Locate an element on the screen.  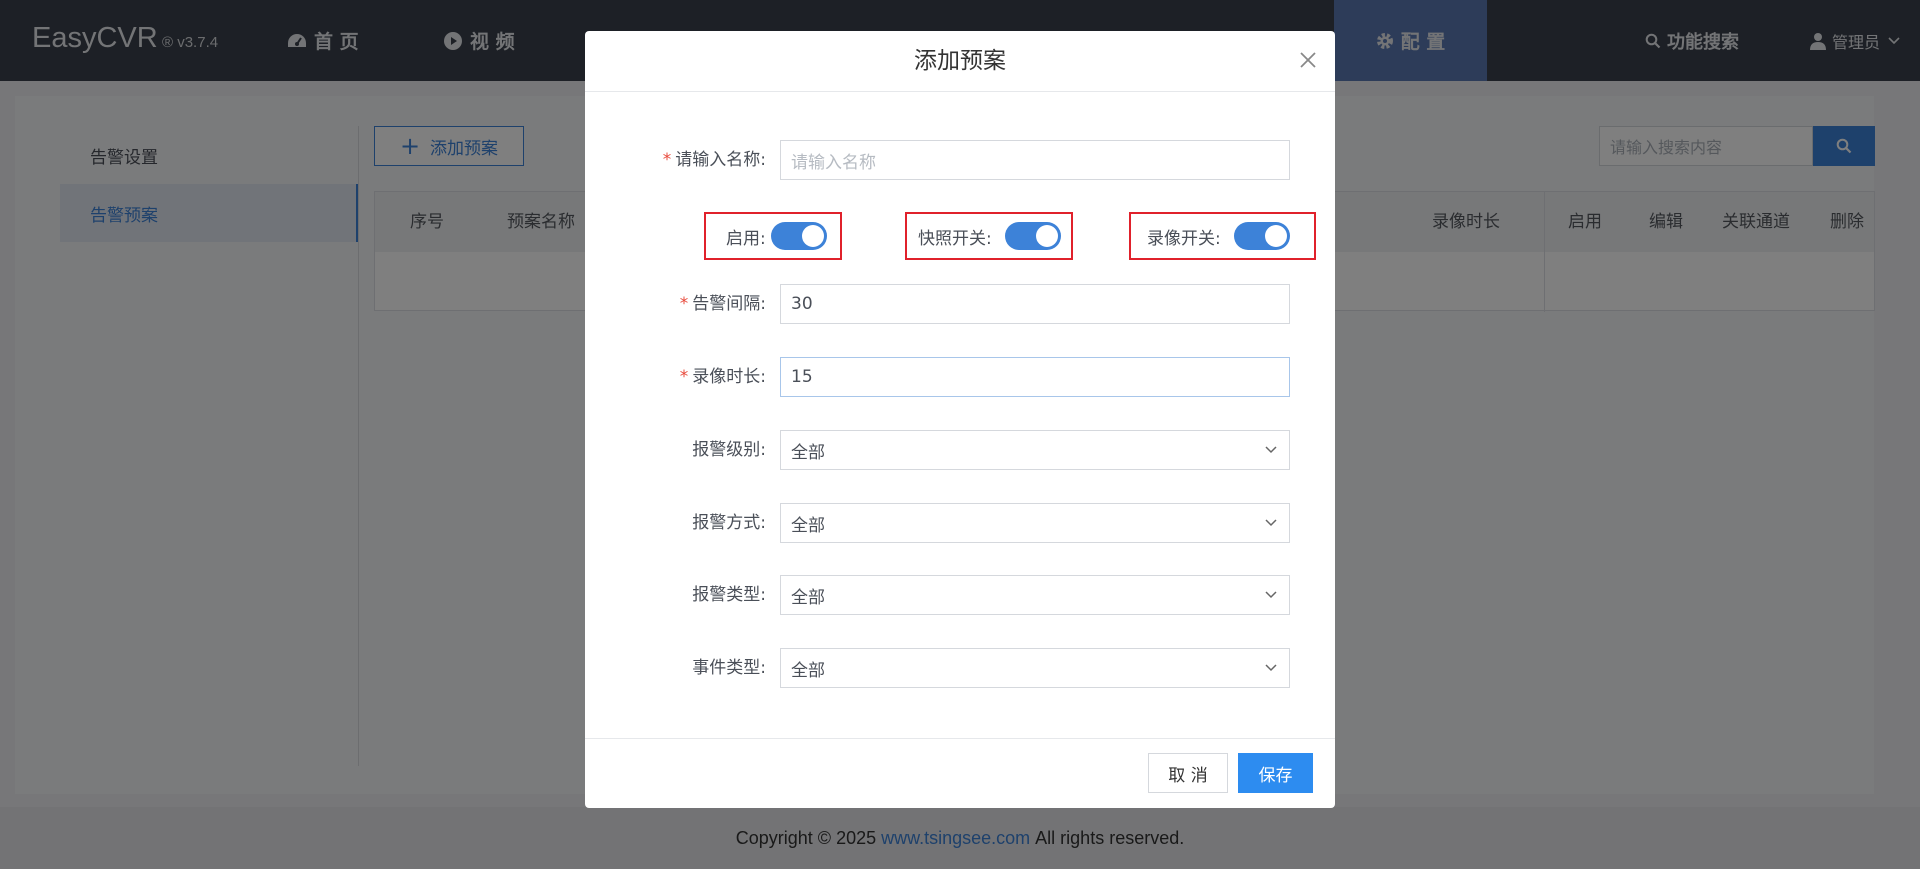
cancel-button: 取 消 is located at coordinates (1188, 773).